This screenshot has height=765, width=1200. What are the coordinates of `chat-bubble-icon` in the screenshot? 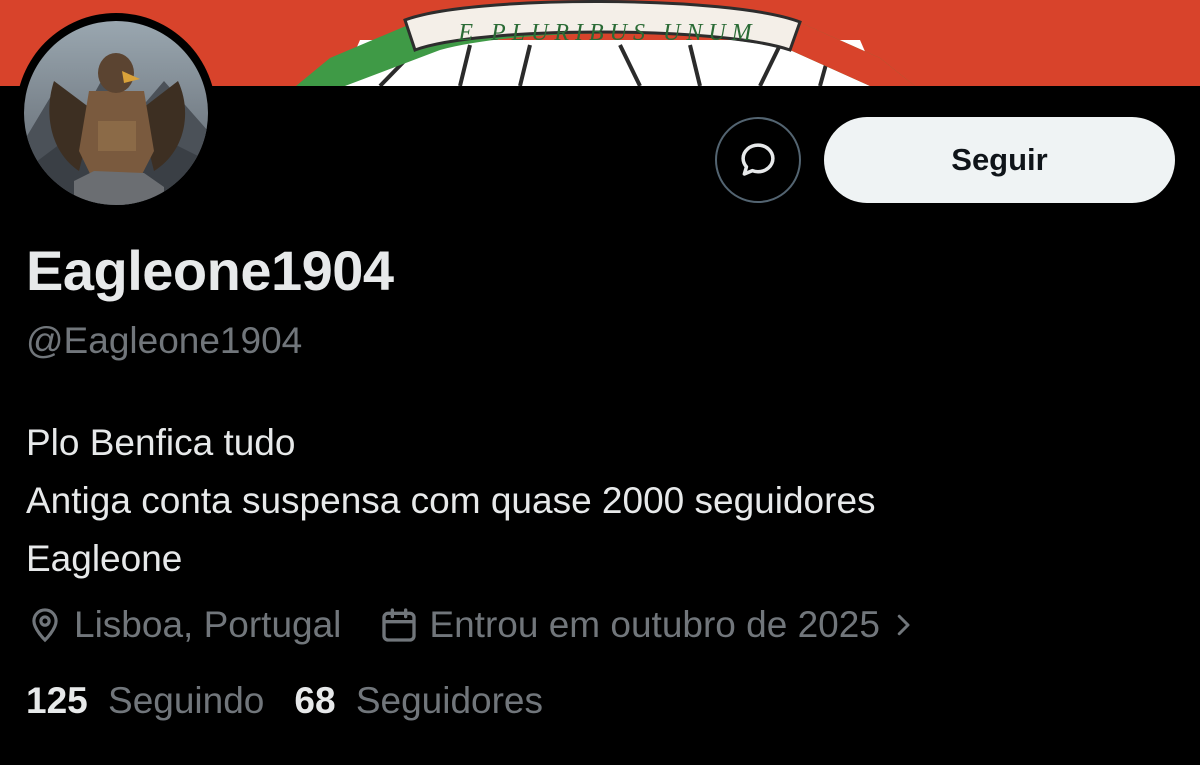 It's located at (758, 159).